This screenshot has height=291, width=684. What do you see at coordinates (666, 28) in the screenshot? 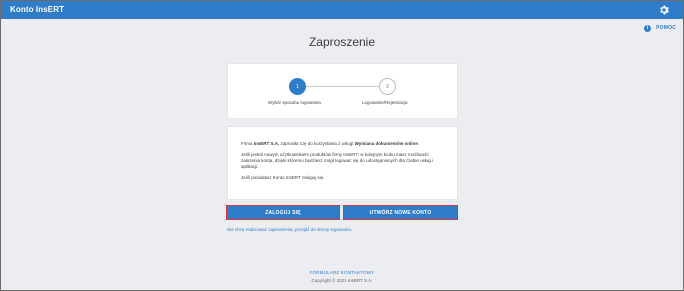
I see `help-label: POMOC` at bounding box center [666, 28].